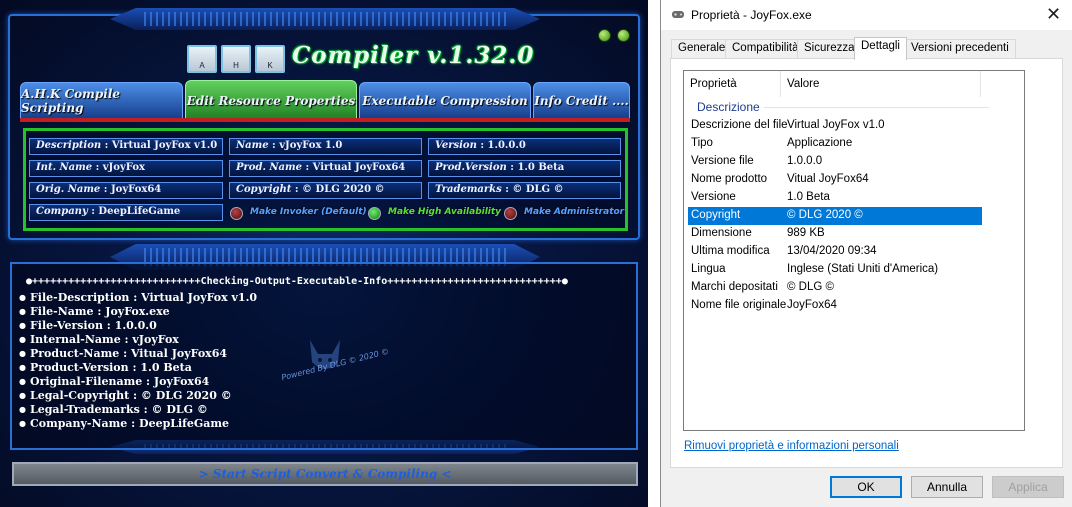 This screenshot has width=1072, height=507. Describe the element at coordinates (732, 84) in the screenshot. I see `column-header-property: Proprietà` at that location.